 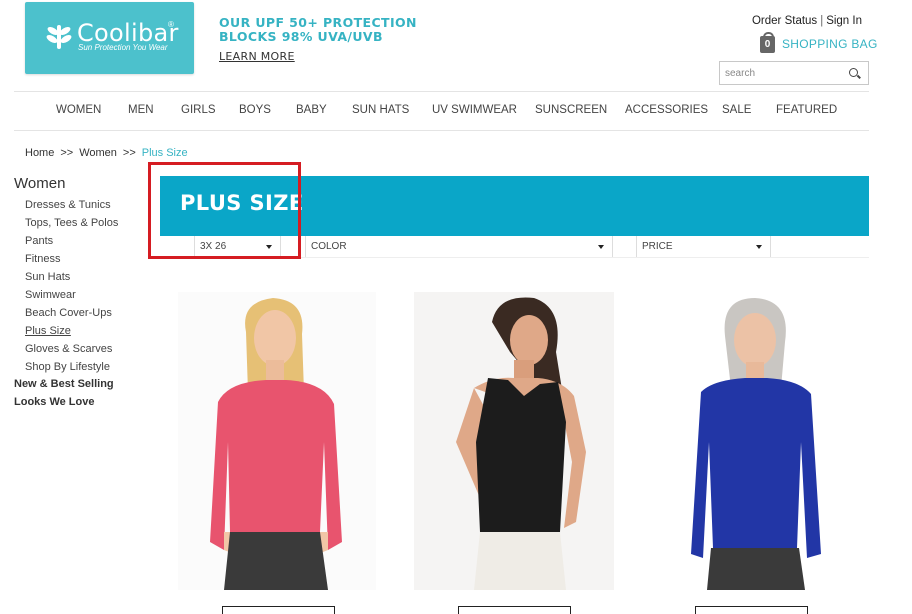 What do you see at coordinates (257, 56) in the screenshot?
I see `learn-more-link: LEARN MORE` at bounding box center [257, 56].